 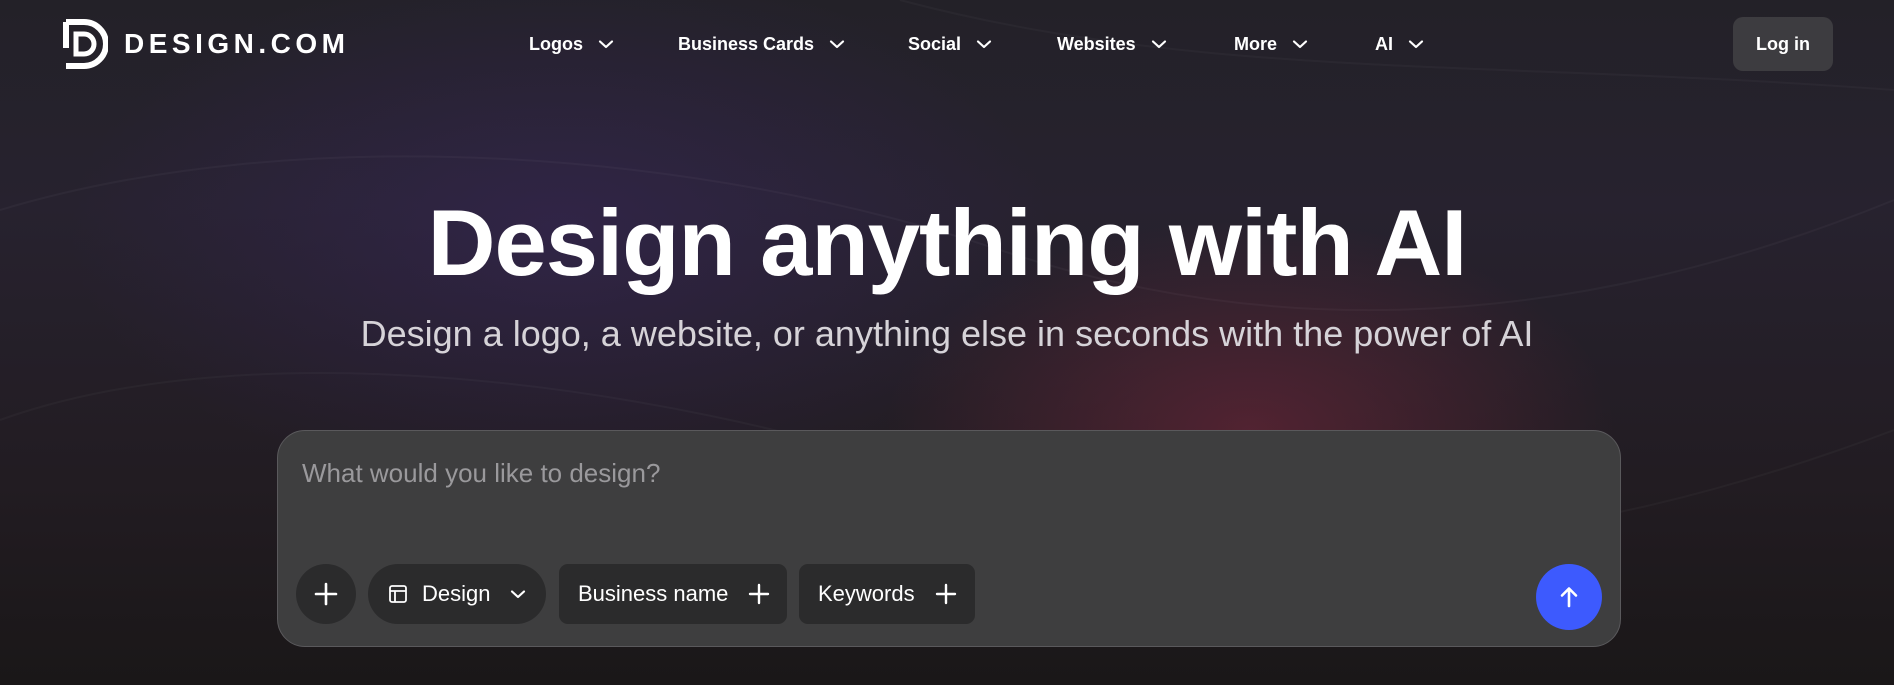 I want to click on arrow-up-icon, so click(x=1569, y=597).